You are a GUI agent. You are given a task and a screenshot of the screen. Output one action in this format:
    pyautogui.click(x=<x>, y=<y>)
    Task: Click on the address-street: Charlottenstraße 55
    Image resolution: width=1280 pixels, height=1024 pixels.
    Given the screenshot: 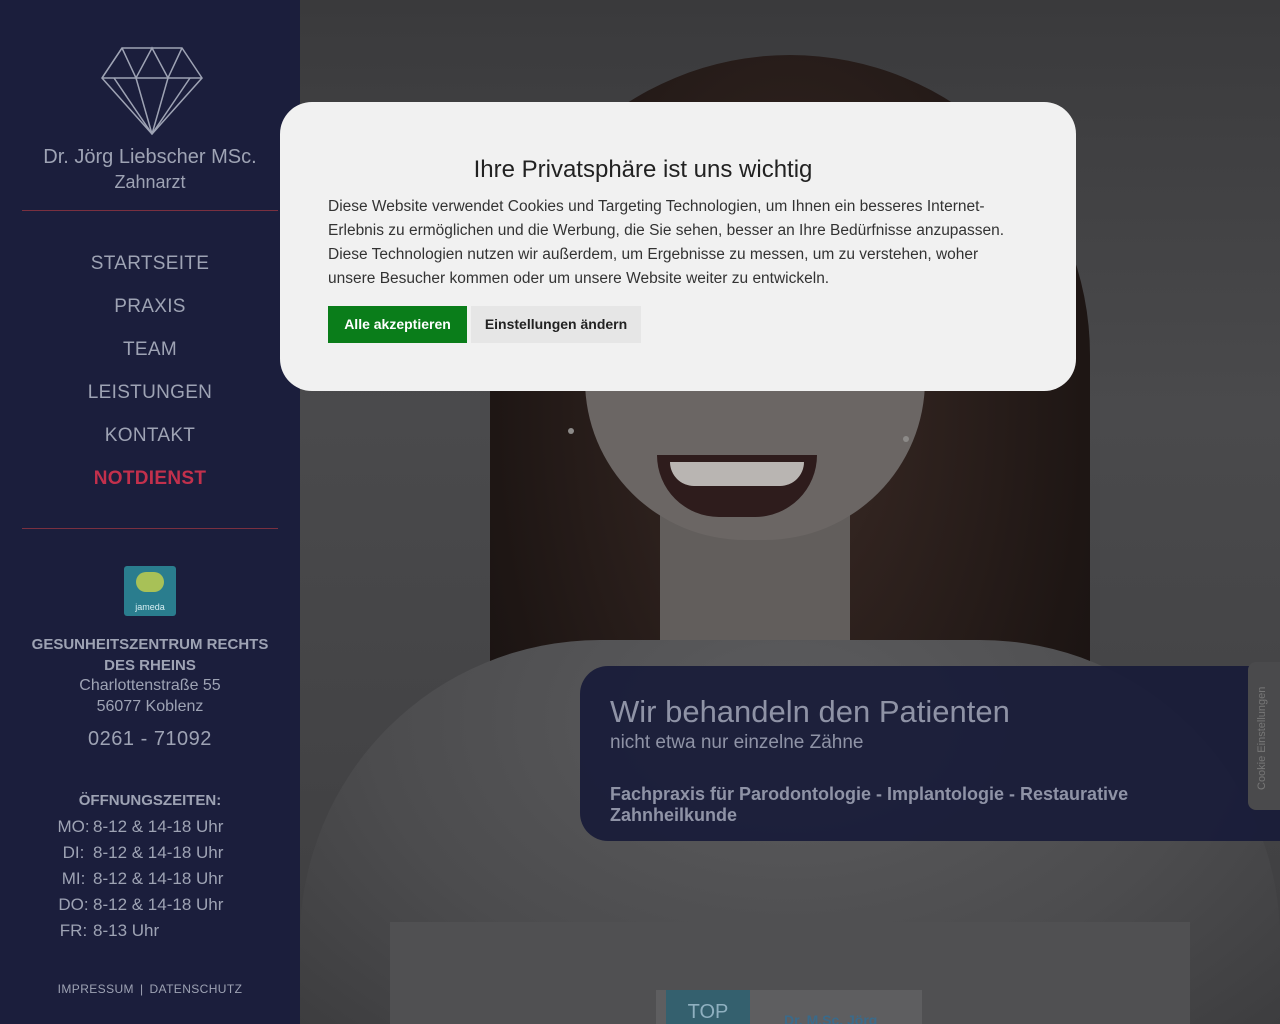 What is the action you would take?
    pyautogui.click(x=150, y=685)
    